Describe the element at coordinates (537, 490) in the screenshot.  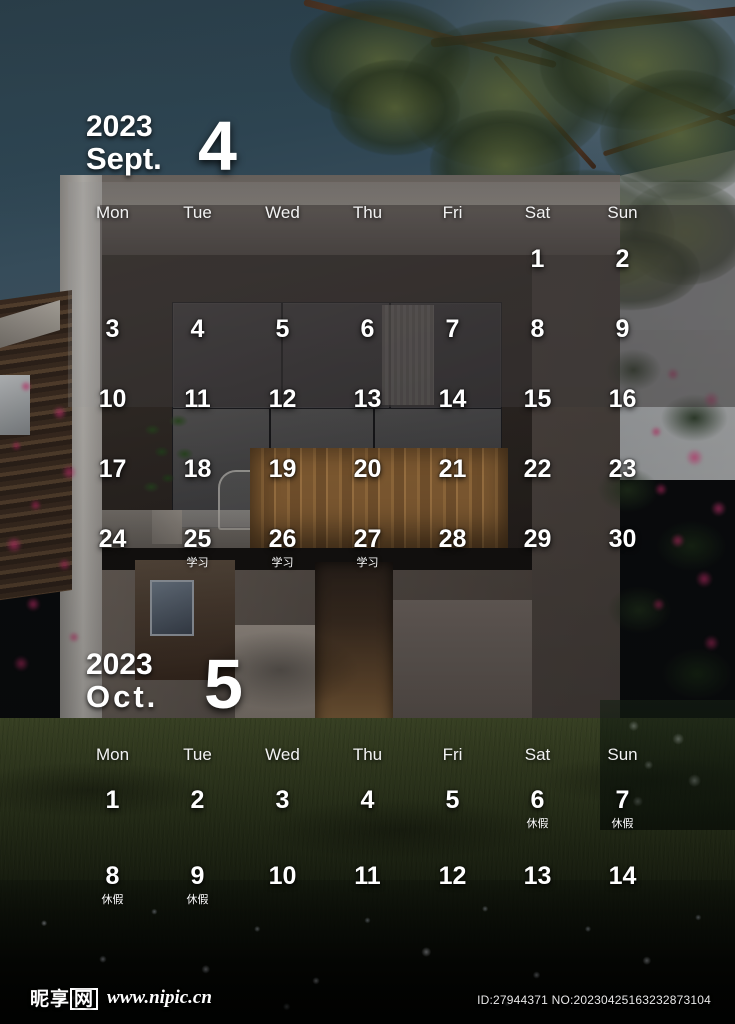
I see `day-cell: 22` at that location.